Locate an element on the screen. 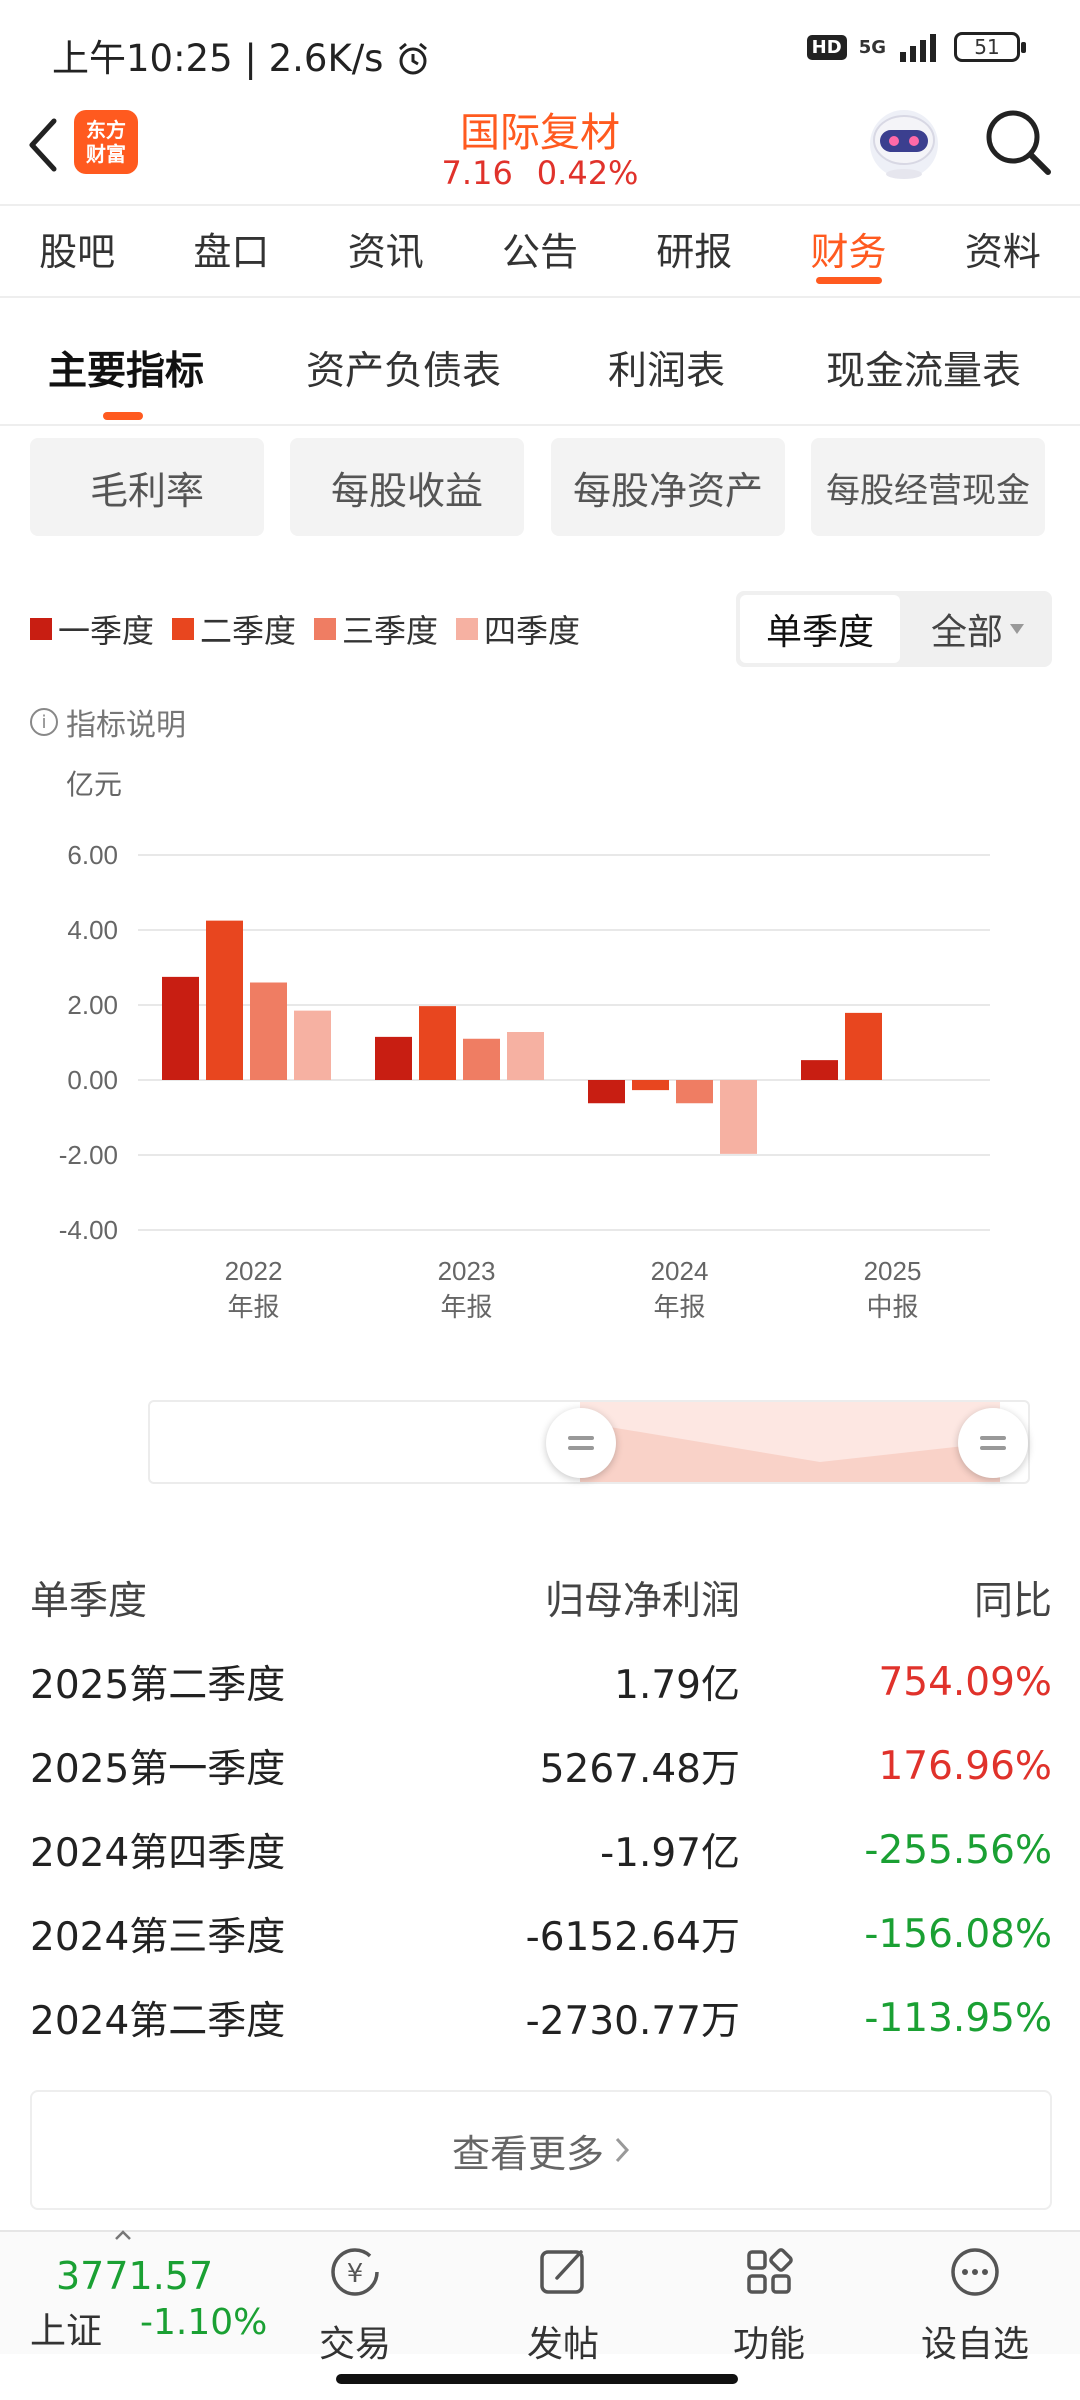 This screenshot has width=1080, height=2400. expand-up-icon is located at coordinates (123, 2235).